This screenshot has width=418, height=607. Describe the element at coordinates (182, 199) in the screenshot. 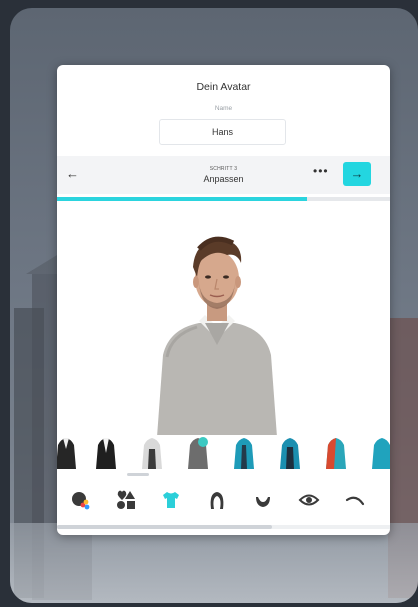

I see `progress-bar-fill` at that location.